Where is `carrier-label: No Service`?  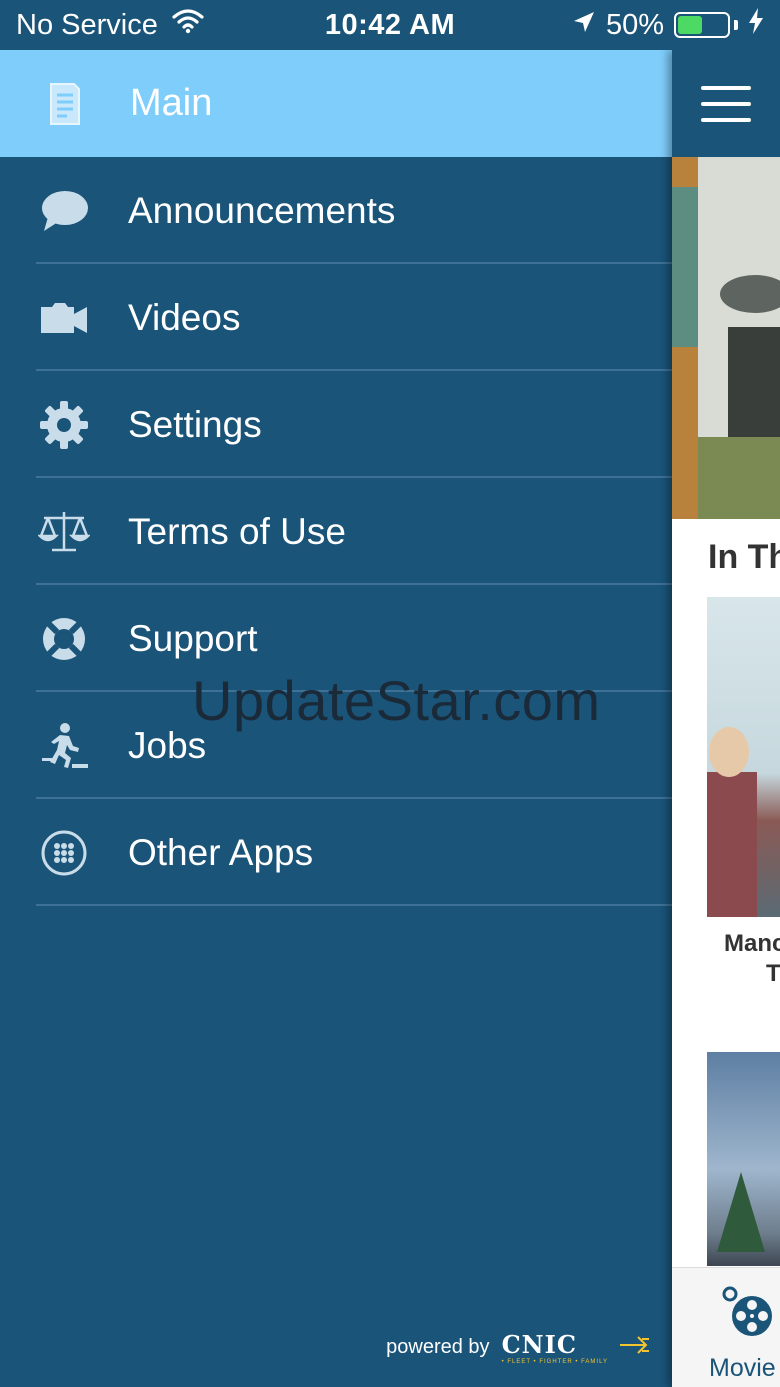
carrier-label: No Service is located at coordinates (87, 24).